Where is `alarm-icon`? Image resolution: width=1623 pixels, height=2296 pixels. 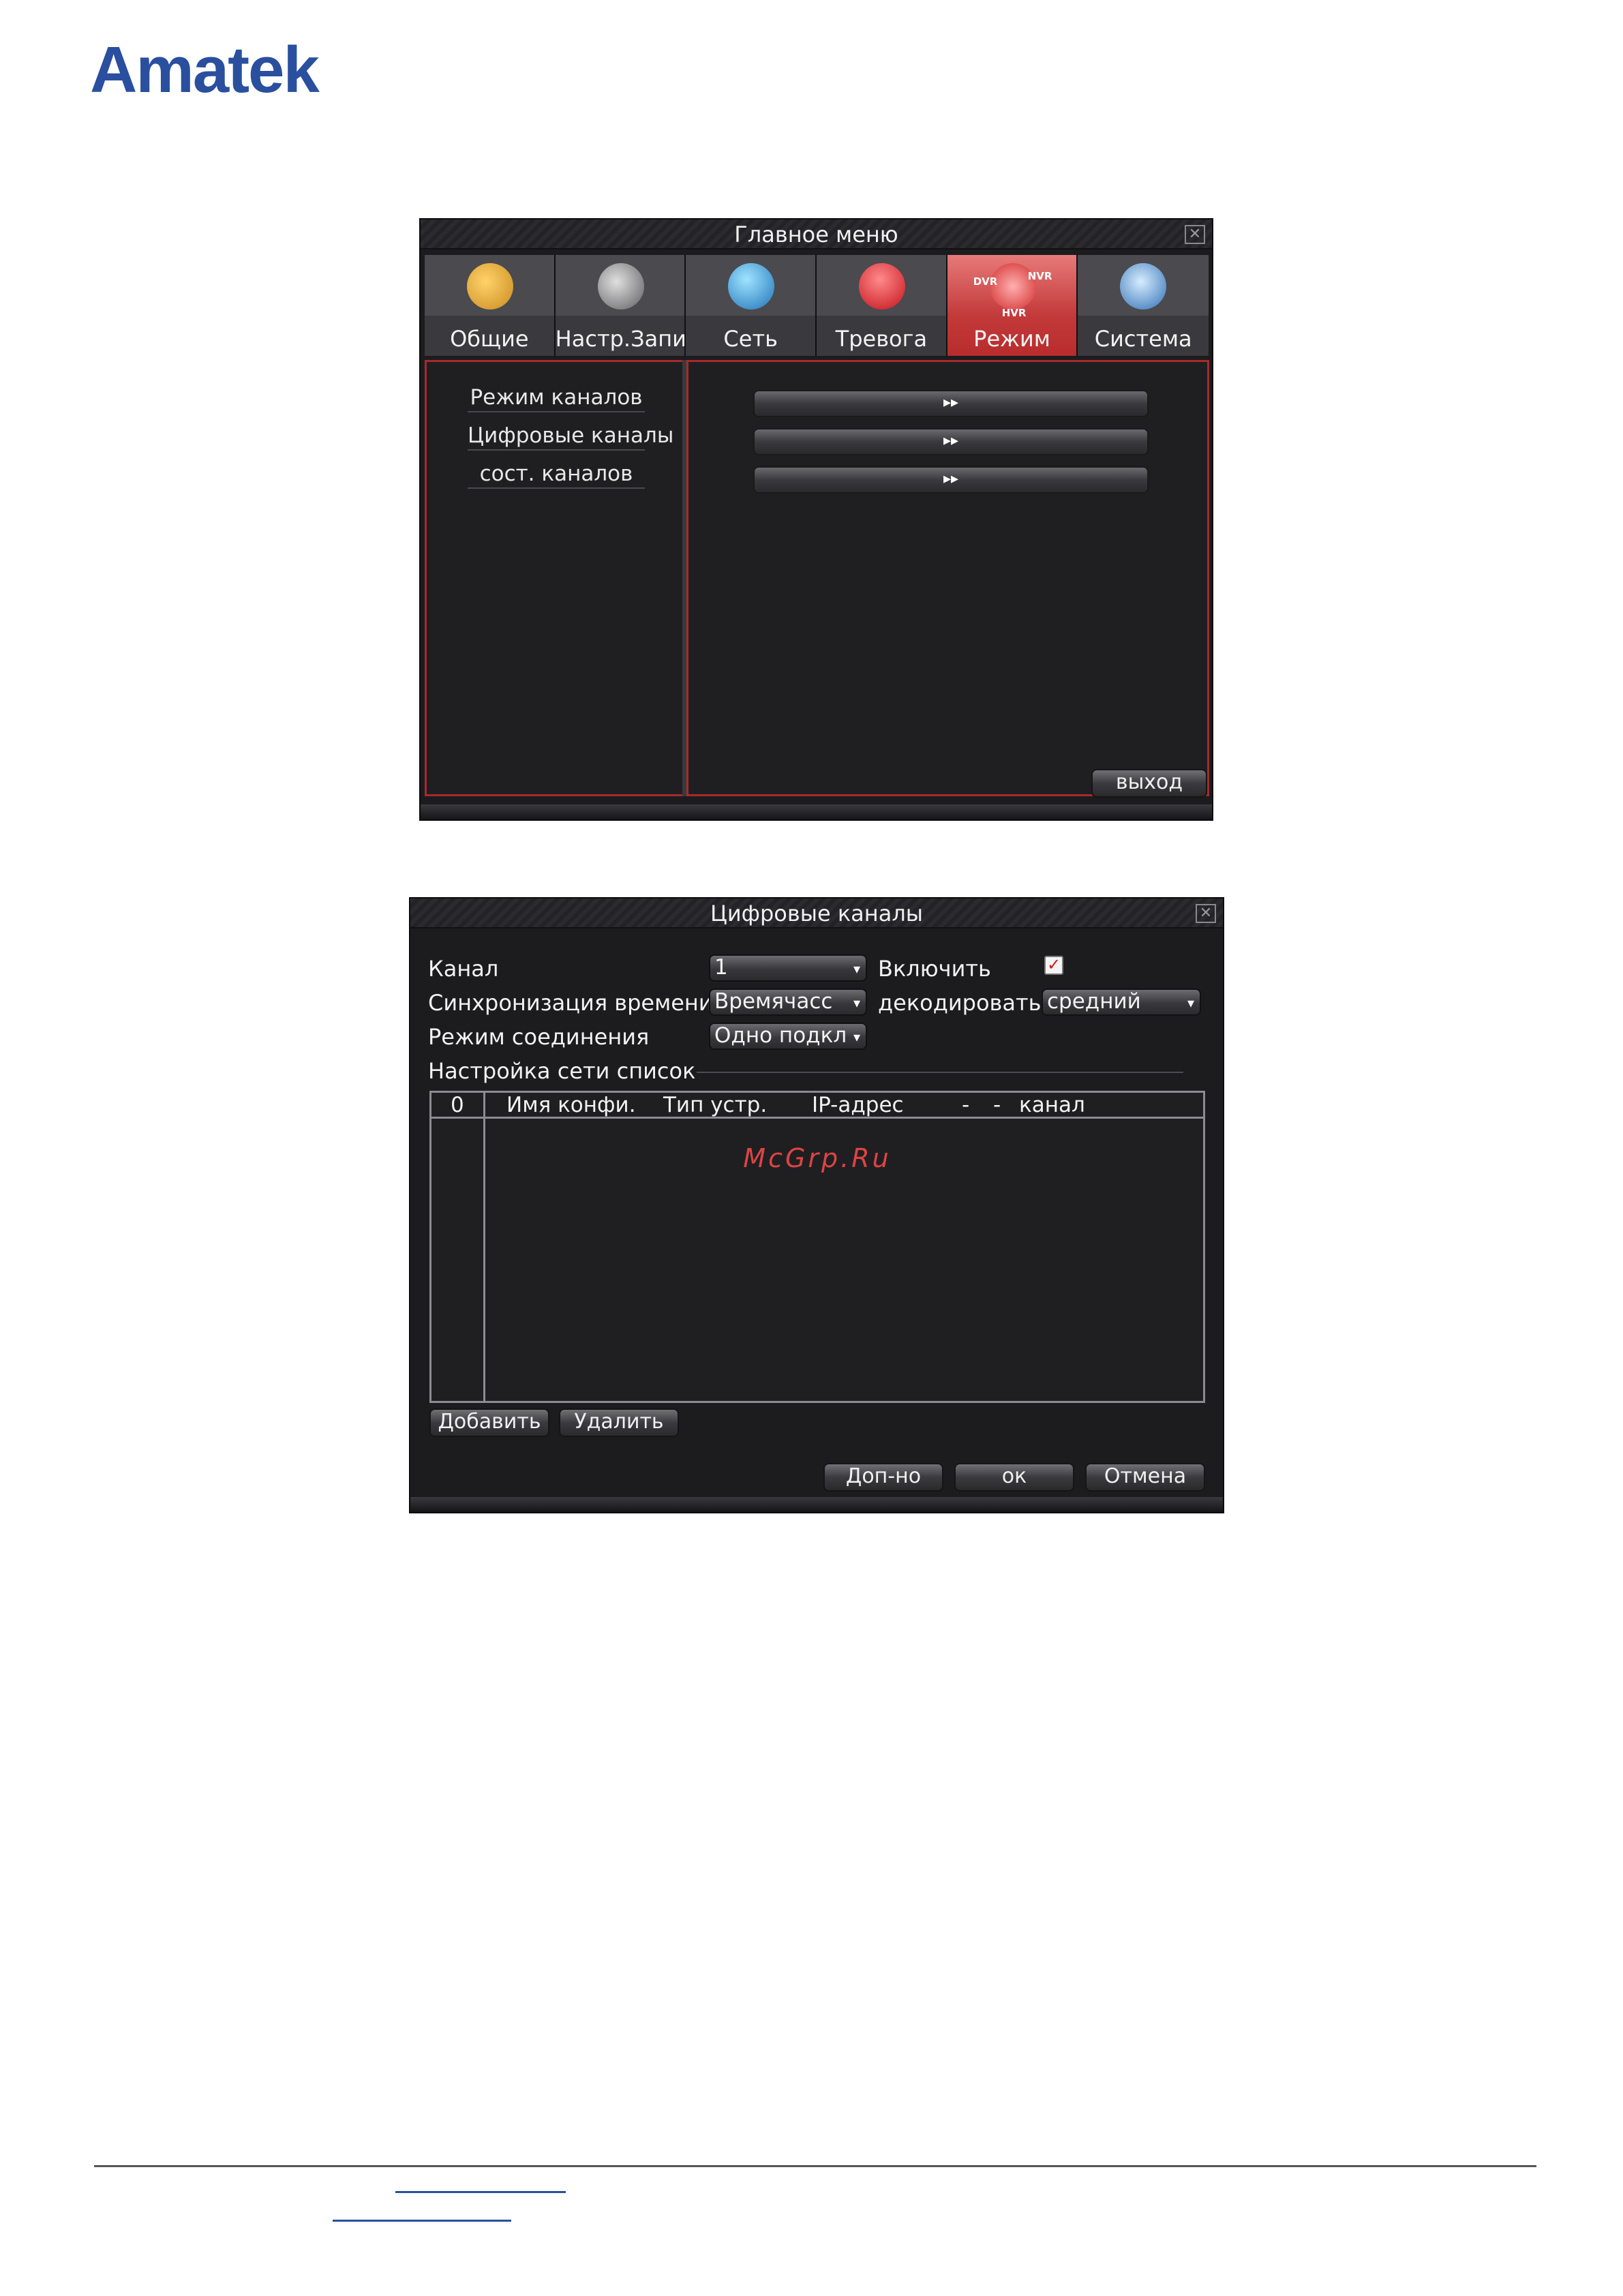
alarm-icon is located at coordinates (882, 286).